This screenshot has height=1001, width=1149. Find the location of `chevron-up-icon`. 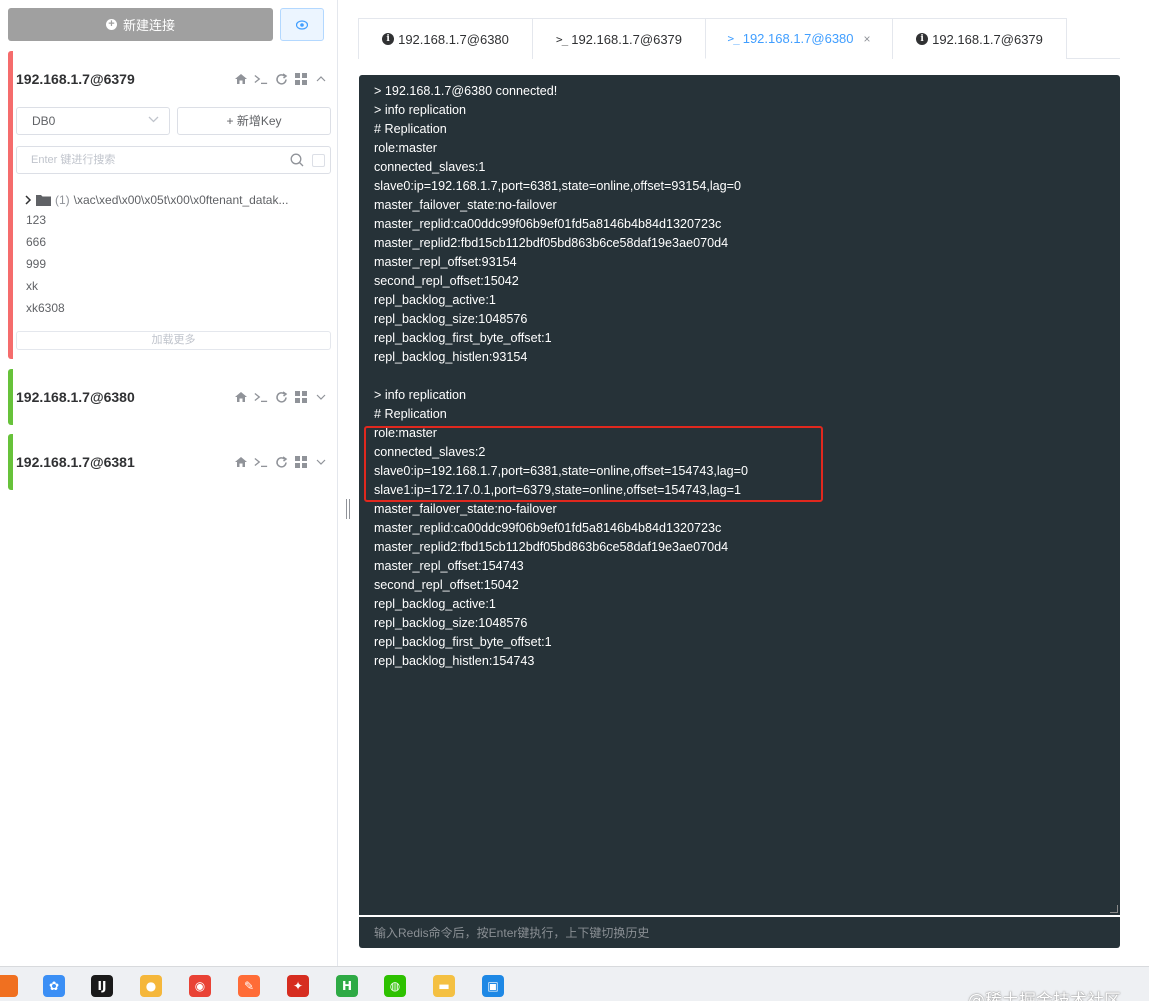

chevron-up-icon is located at coordinates (321, 79).